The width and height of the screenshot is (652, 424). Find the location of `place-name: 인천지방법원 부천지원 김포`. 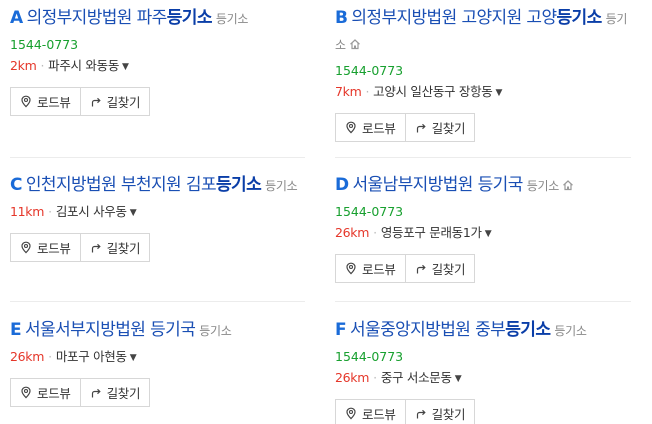

place-name: 인천지방법원 부천지원 김포 is located at coordinates (121, 185).